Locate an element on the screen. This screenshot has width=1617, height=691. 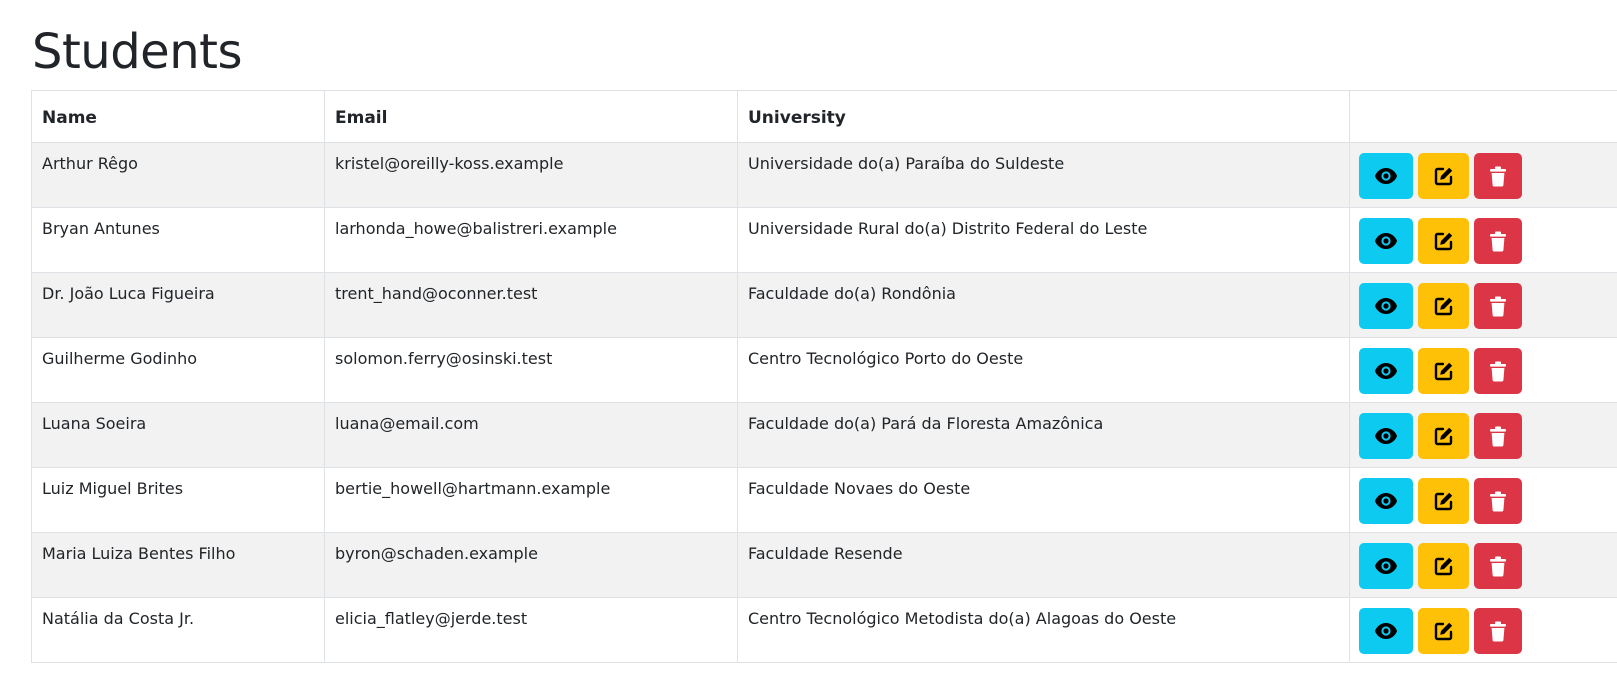
student-university: Faculdade Novaes do Oeste is located at coordinates (1043, 500).